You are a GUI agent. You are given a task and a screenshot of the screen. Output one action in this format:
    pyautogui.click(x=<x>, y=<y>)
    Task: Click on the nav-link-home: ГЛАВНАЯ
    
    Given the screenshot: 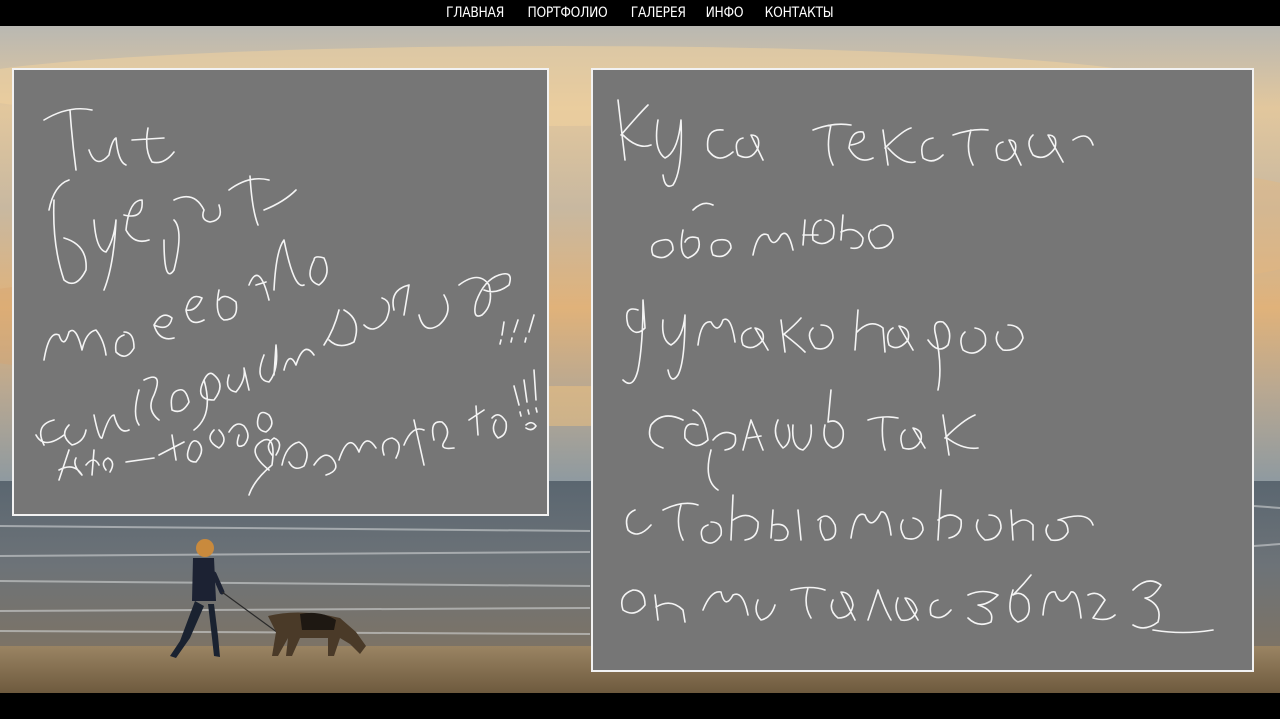 What is the action you would take?
    pyautogui.click(x=475, y=13)
    